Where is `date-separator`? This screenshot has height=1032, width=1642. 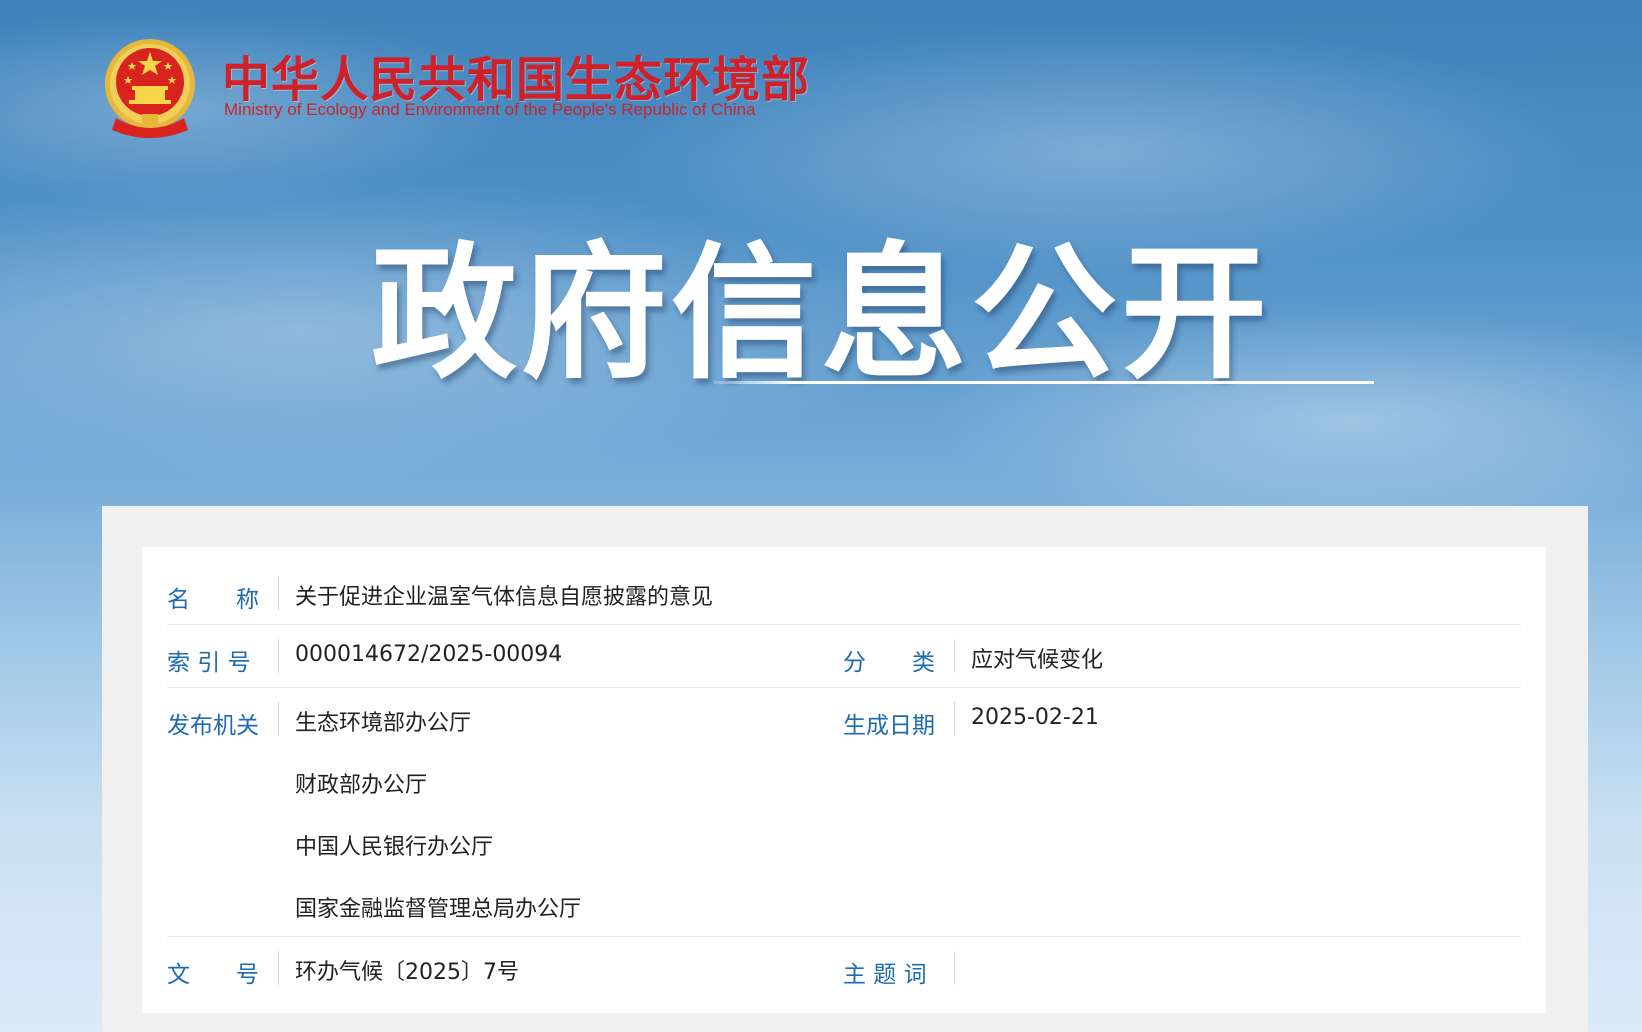 date-separator is located at coordinates (954, 719).